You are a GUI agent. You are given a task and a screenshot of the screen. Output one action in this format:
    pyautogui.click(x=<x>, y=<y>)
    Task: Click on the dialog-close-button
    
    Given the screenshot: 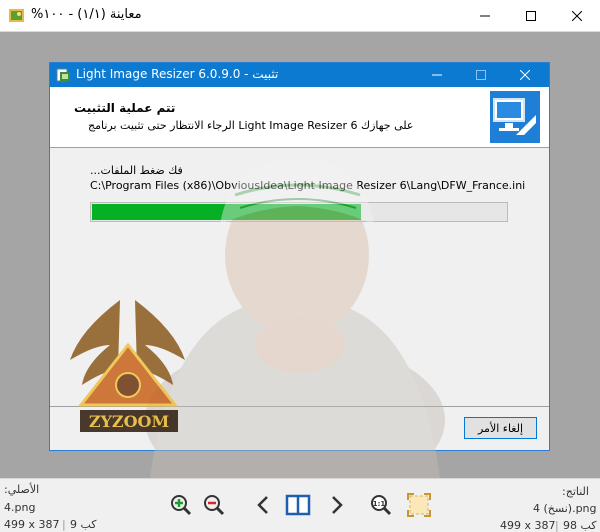 What is the action you would take?
    pyautogui.click(x=525, y=75)
    